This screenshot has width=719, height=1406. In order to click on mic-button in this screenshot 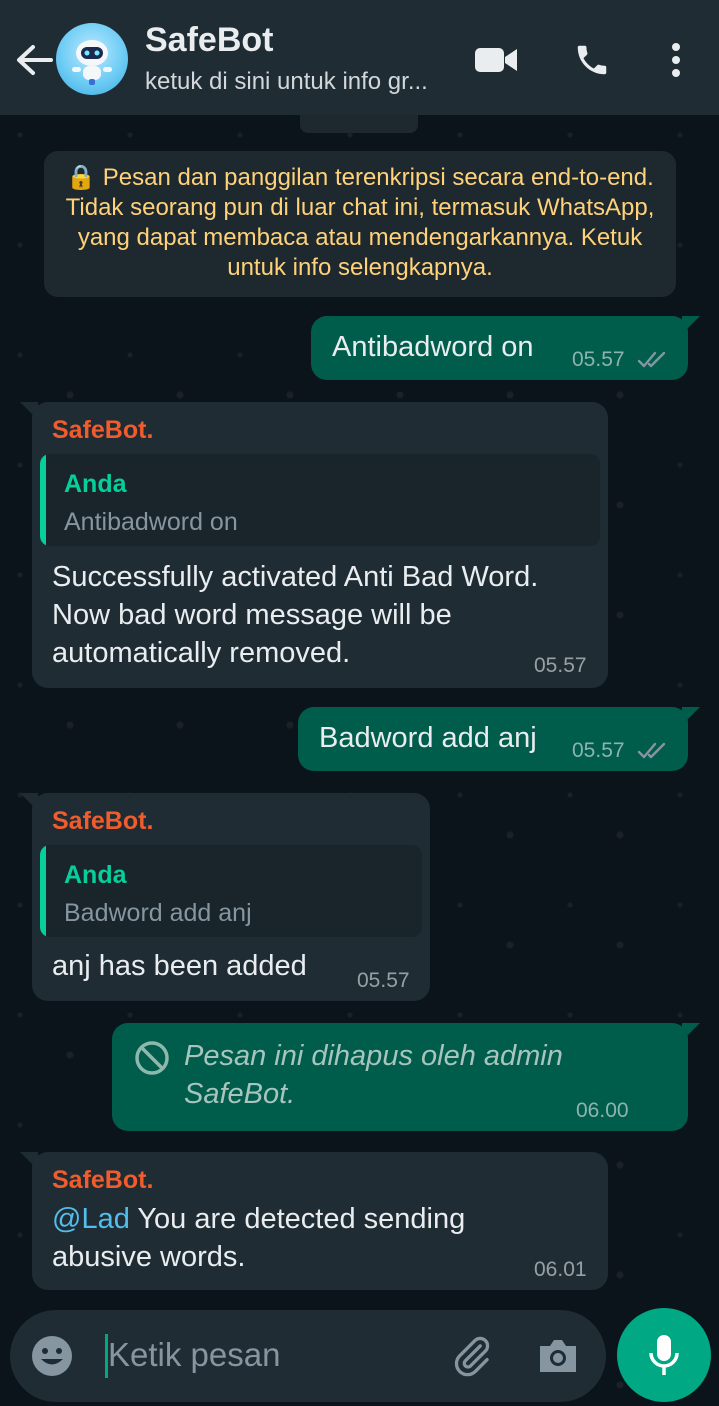, I will do `click(664, 1355)`.